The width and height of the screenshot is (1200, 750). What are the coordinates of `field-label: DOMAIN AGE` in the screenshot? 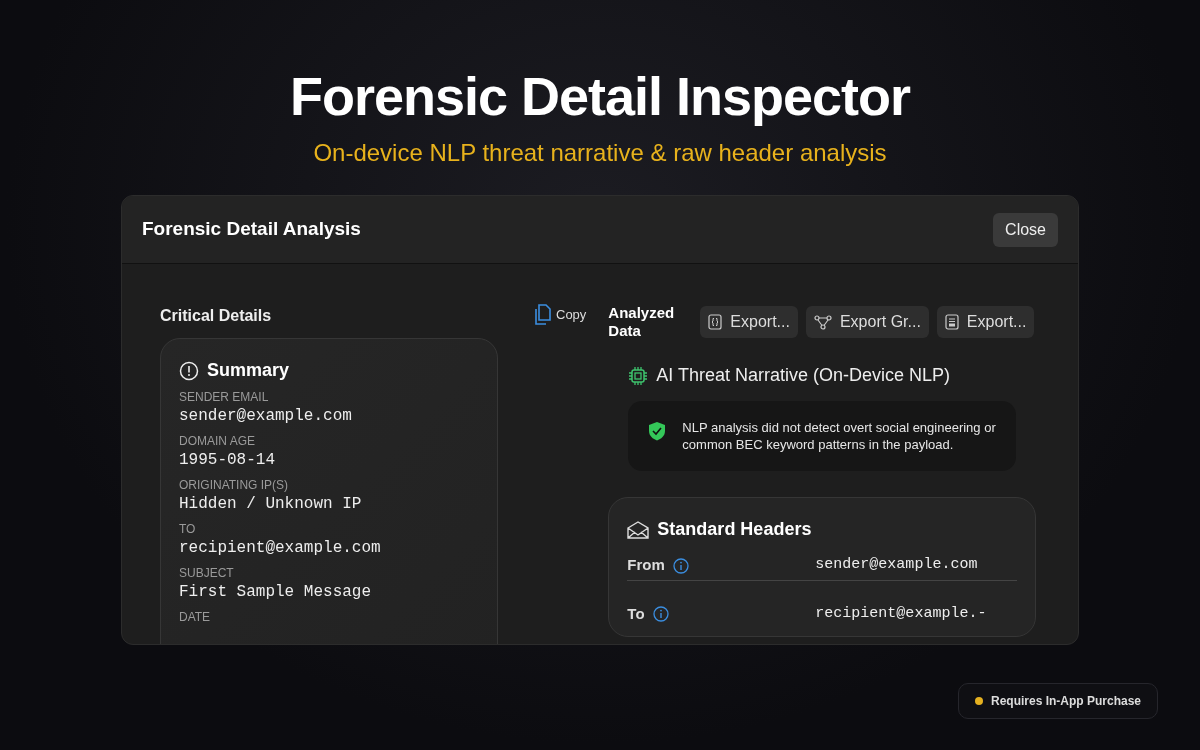 It's located at (217, 441).